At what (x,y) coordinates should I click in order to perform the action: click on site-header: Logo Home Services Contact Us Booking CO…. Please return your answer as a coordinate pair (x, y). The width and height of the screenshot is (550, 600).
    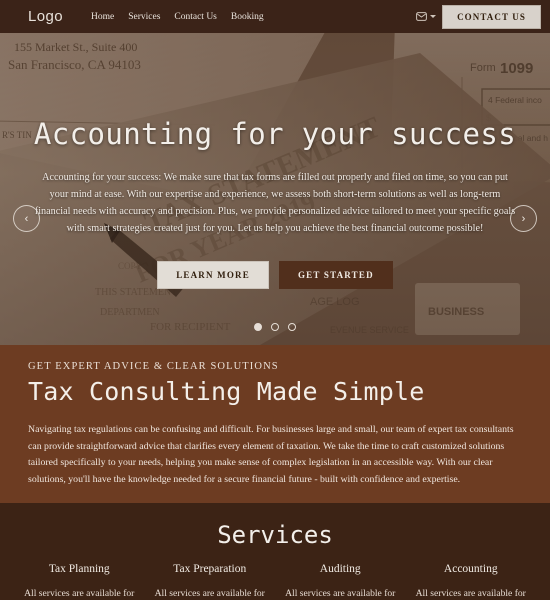
    Looking at the image, I should click on (275, 16).